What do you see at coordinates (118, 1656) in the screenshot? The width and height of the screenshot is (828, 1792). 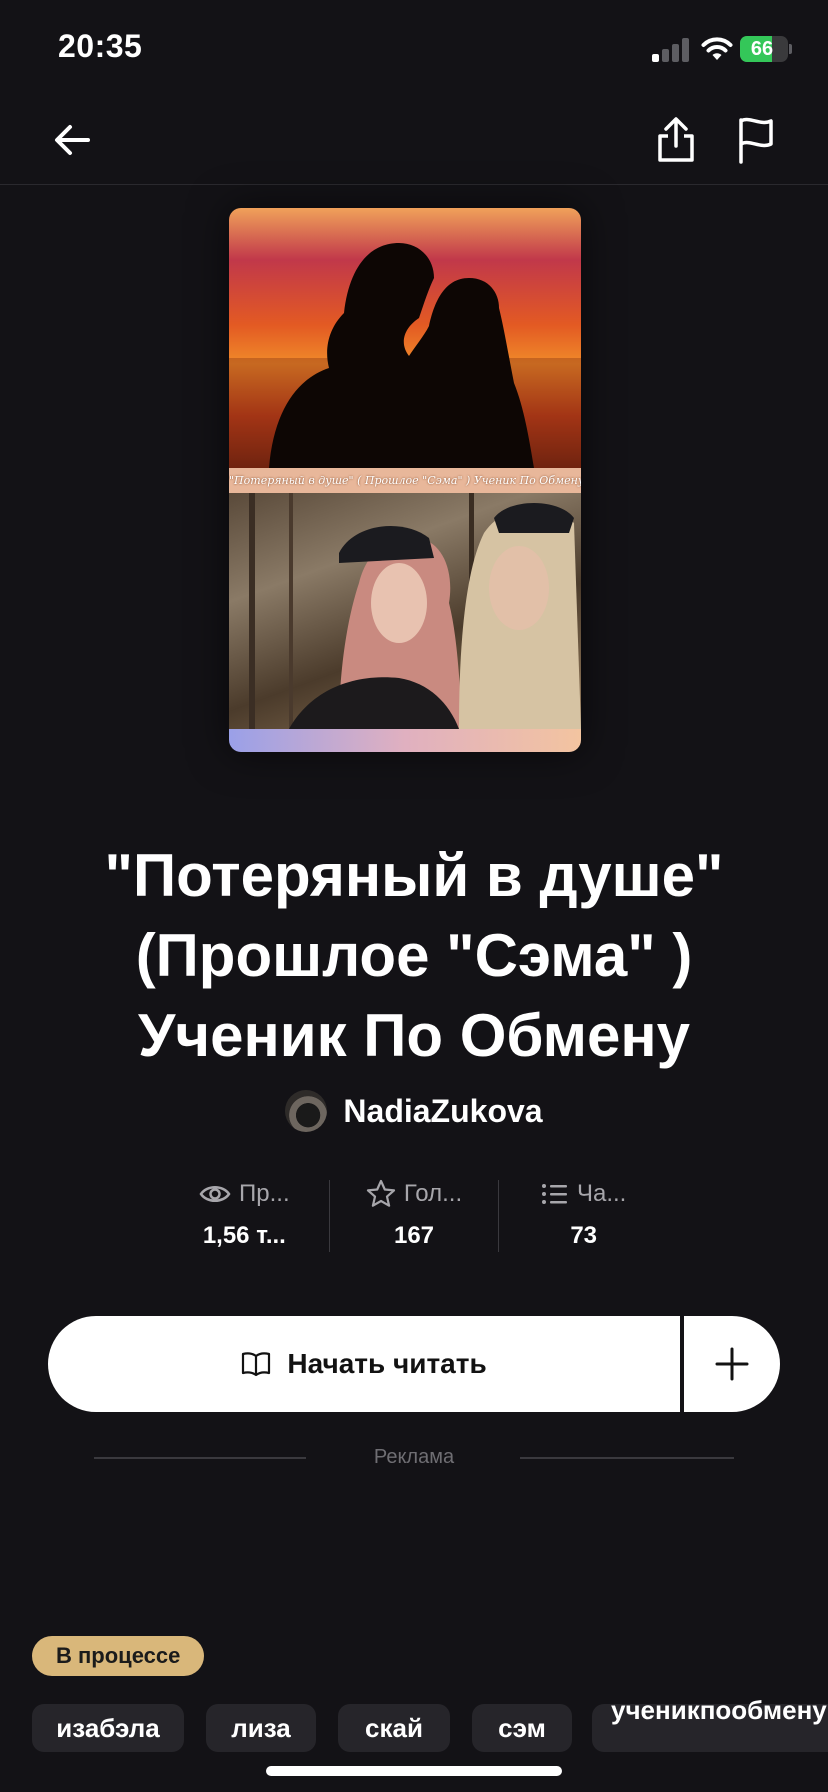 I see `status-badge: В процессе` at bounding box center [118, 1656].